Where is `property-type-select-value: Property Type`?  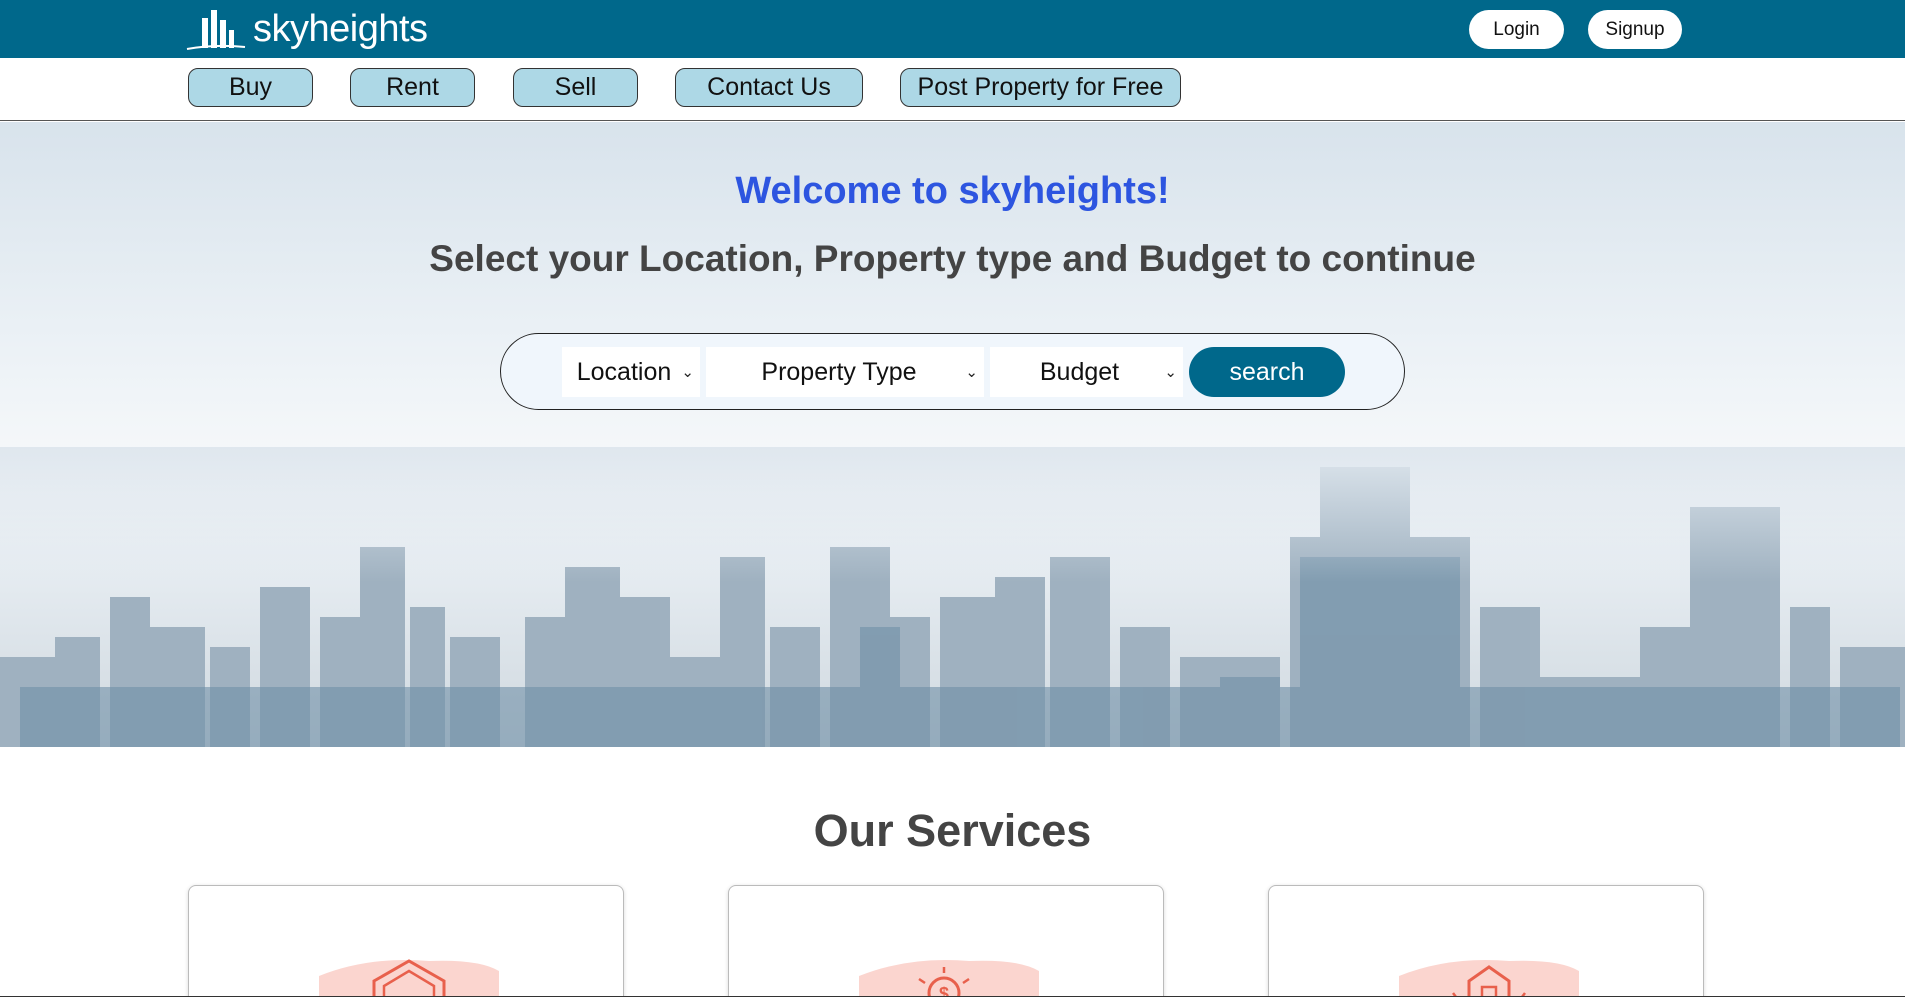
property-type-select-value: Property Type is located at coordinates (839, 371).